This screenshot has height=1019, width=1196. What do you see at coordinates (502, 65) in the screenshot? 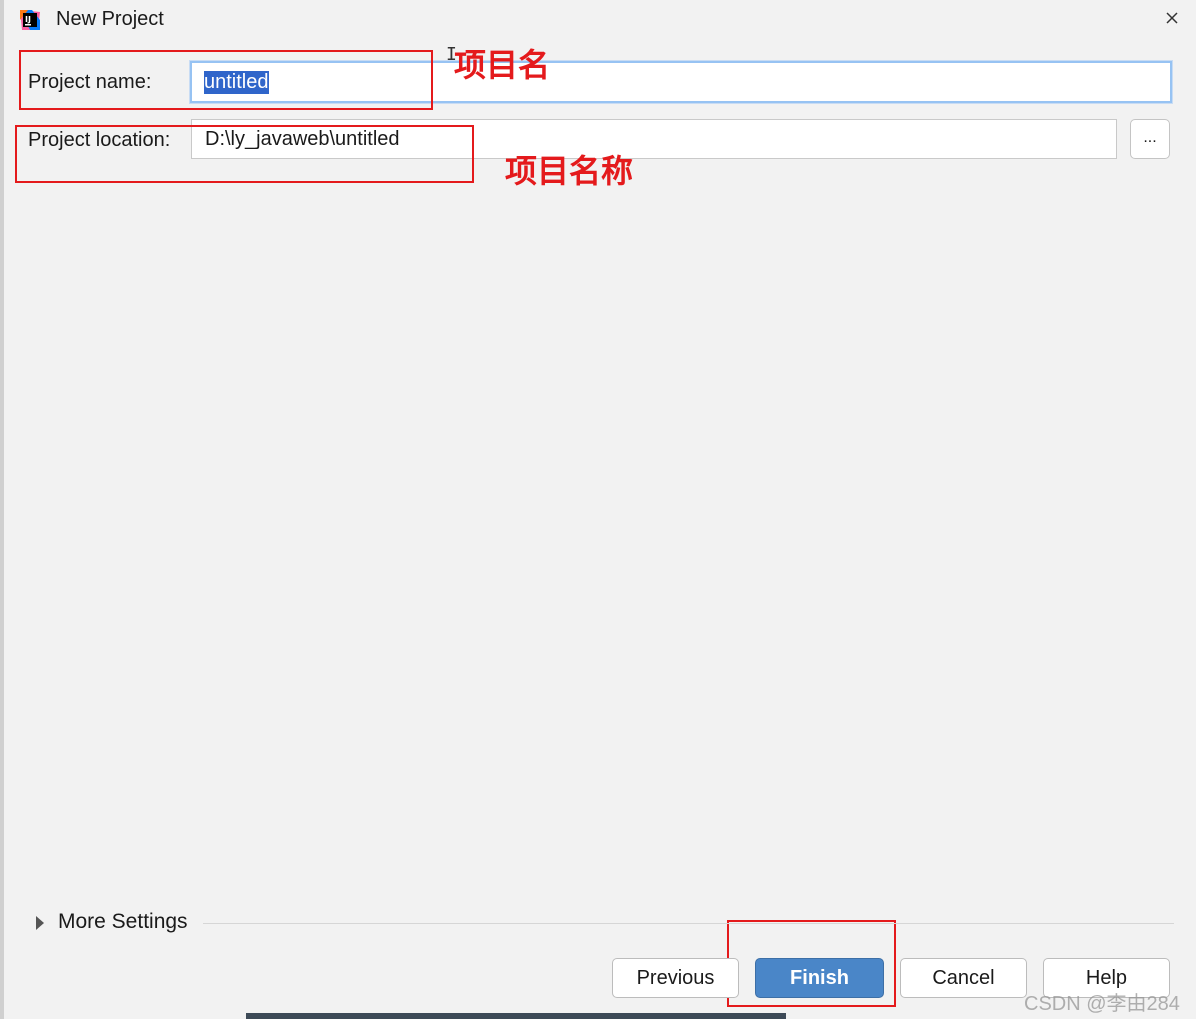
I see `annotation-project-name-text: 项目名` at bounding box center [502, 65].